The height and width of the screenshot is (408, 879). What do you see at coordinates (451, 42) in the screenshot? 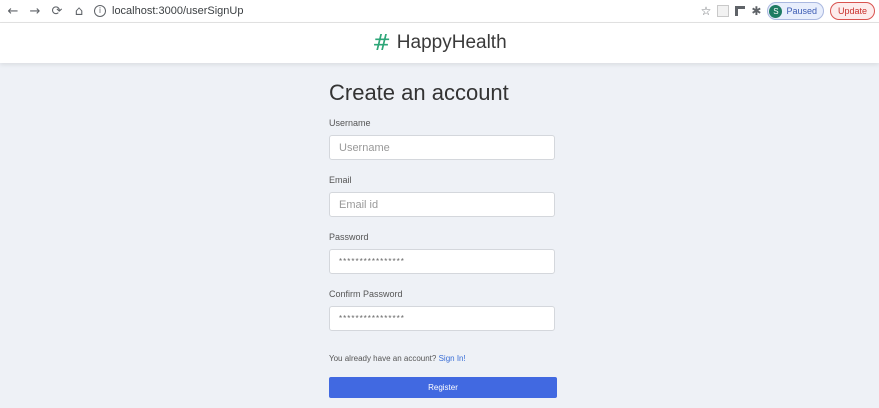
I see `brand-name: HappyHealth` at bounding box center [451, 42].